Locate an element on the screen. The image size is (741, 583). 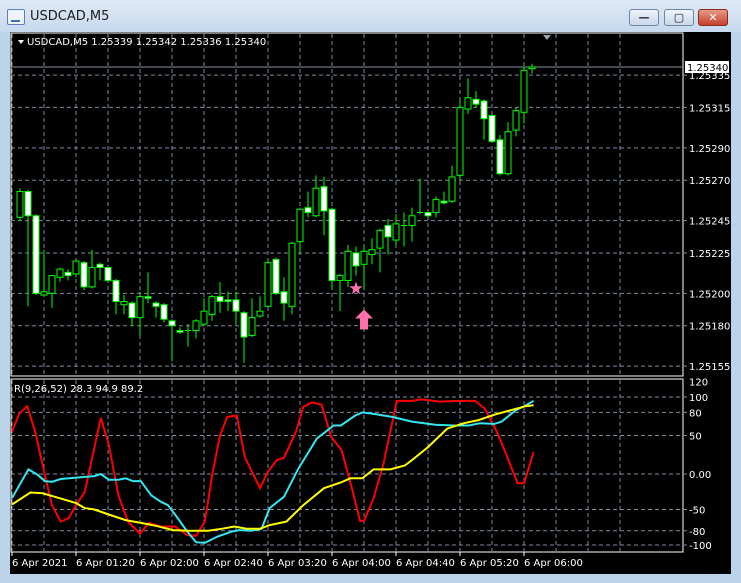
chart-window-icon is located at coordinates (16, 17).